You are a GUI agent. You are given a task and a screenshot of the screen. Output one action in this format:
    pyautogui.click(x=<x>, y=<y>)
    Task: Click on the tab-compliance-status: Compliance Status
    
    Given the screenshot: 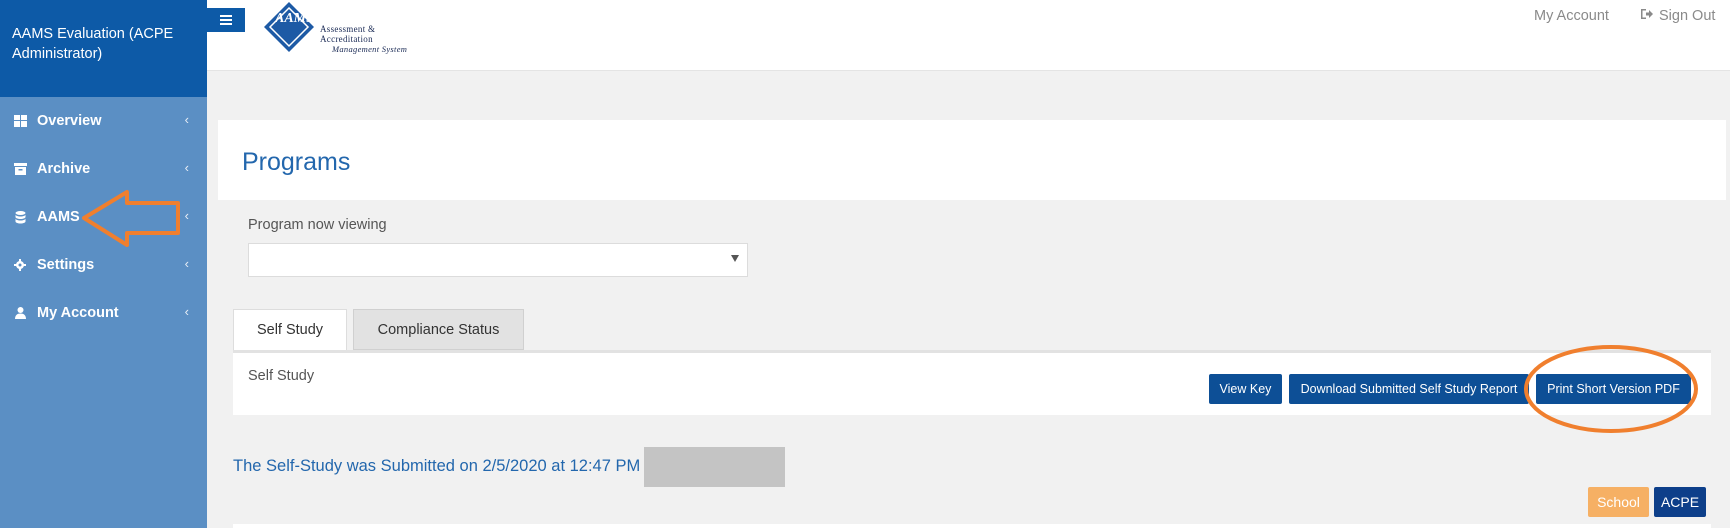 What is the action you would take?
    pyautogui.click(x=438, y=329)
    